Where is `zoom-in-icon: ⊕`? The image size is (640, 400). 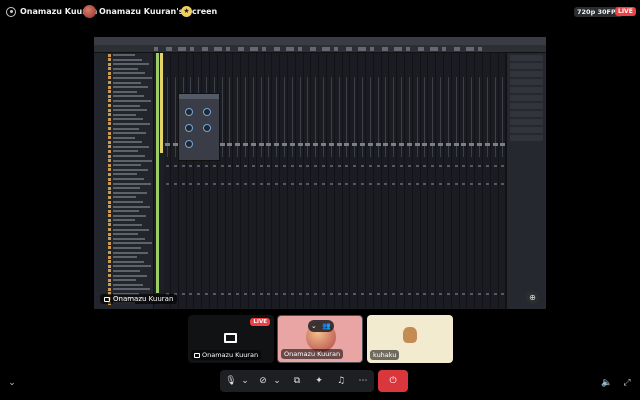
zoom-in-icon: ⊕ is located at coordinates (532, 297).